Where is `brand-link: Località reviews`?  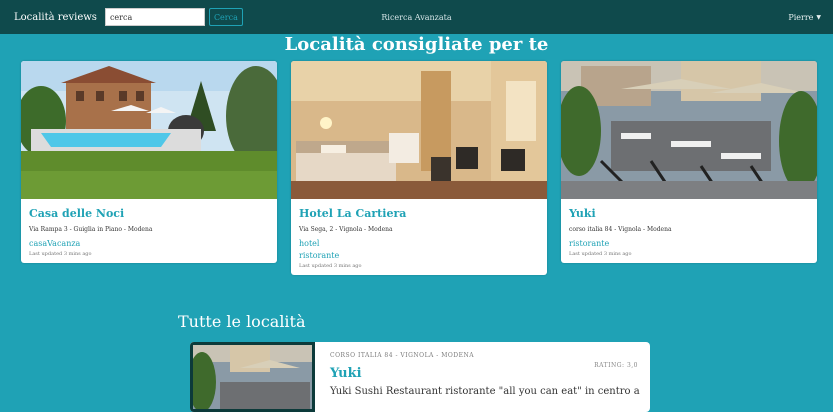
brand-link: Località reviews is located at coordinates (55, 17).